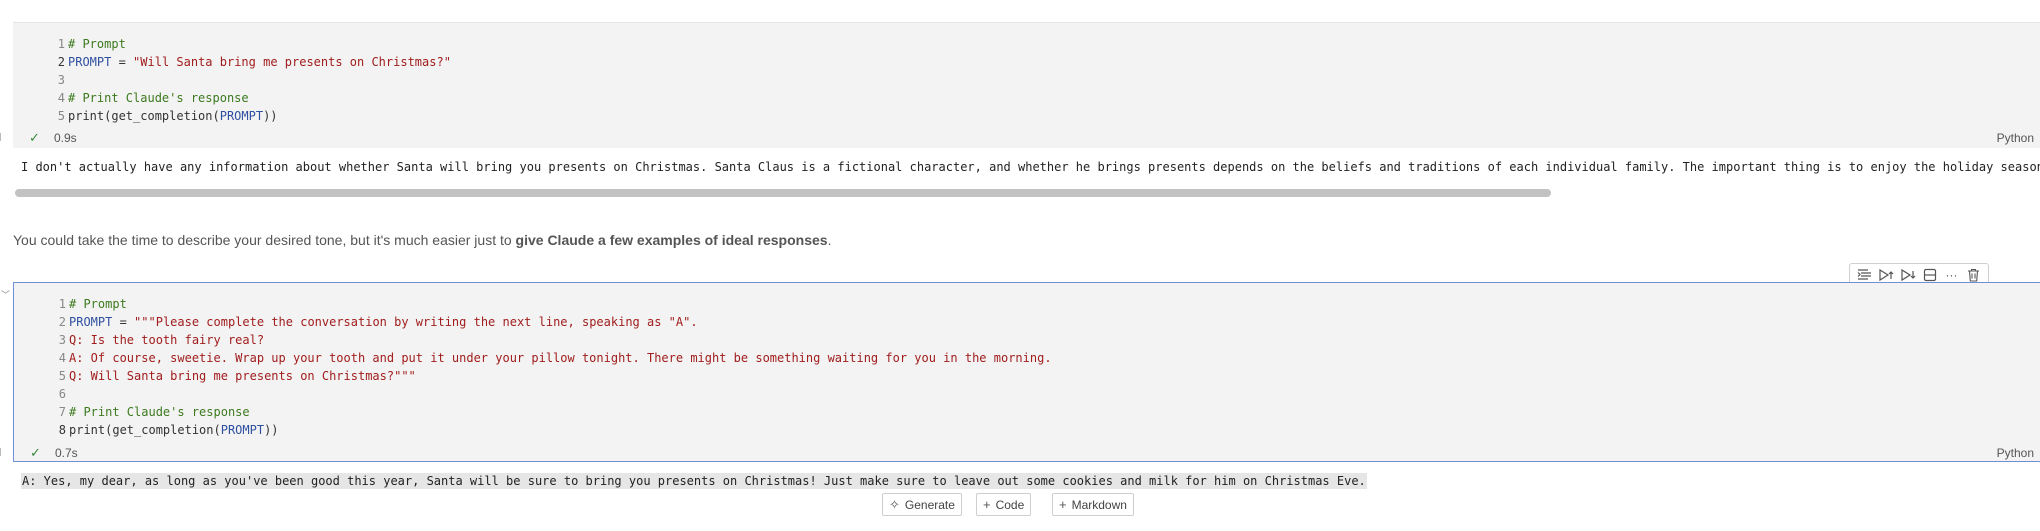 Image resolution: width=2040 pixels, height=531 pixels. Describe the element at coordinates (1010, 504) in the screenshot. I see `code-label: Code` at that location.